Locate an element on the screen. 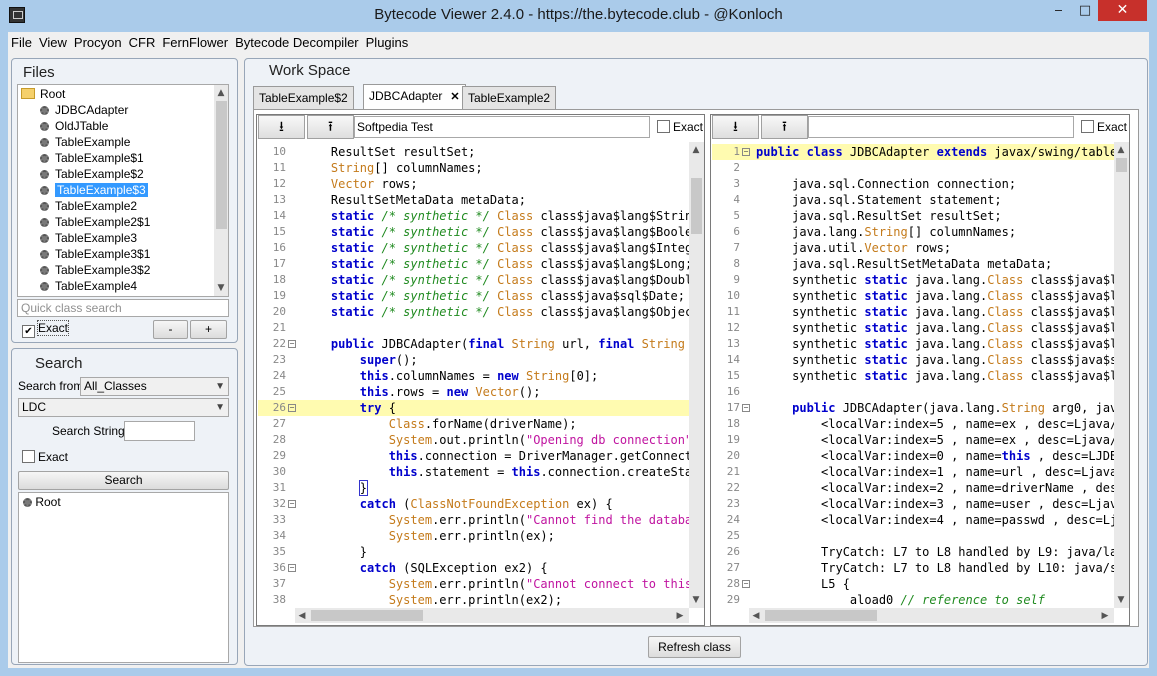 This screenshot has height=676, width=1157. menu-plugins: Plugins is located at coordinates (387, 43).